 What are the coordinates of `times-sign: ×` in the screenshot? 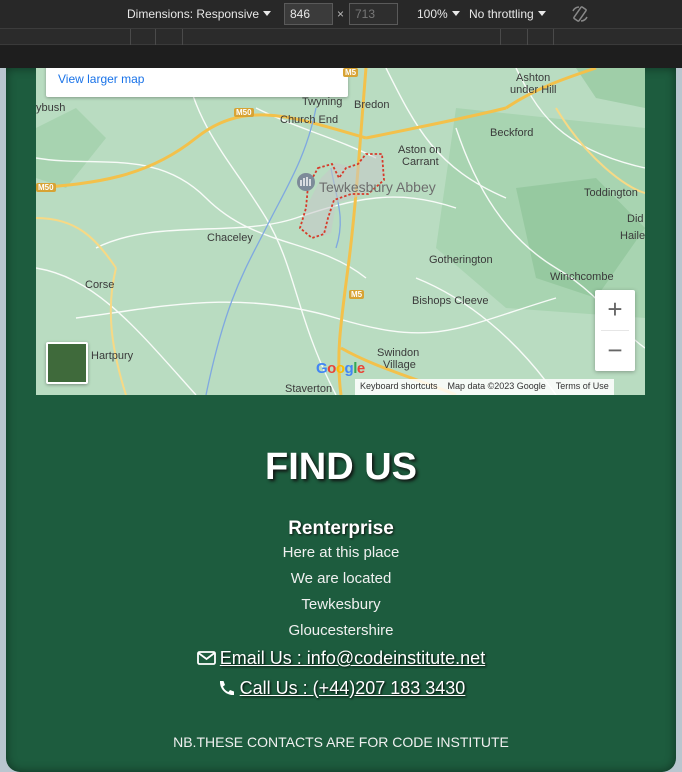 It's located at (341, 14).